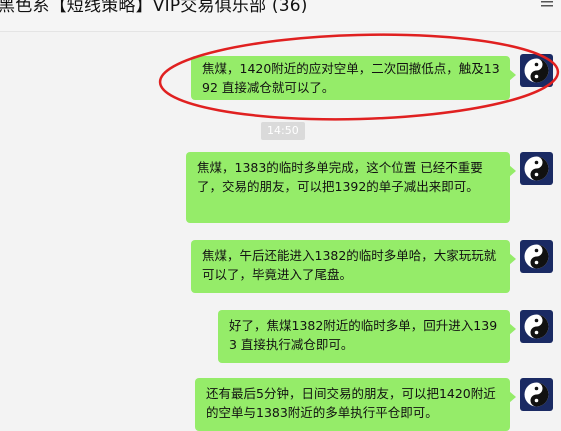  Describe the element at coordinates (353, 78) in the screenshot. I see `message-bubble: 焦煤，1420附近的应对空单，二次回撤低点，触及1392 直接减仓就可以了。` at that location.